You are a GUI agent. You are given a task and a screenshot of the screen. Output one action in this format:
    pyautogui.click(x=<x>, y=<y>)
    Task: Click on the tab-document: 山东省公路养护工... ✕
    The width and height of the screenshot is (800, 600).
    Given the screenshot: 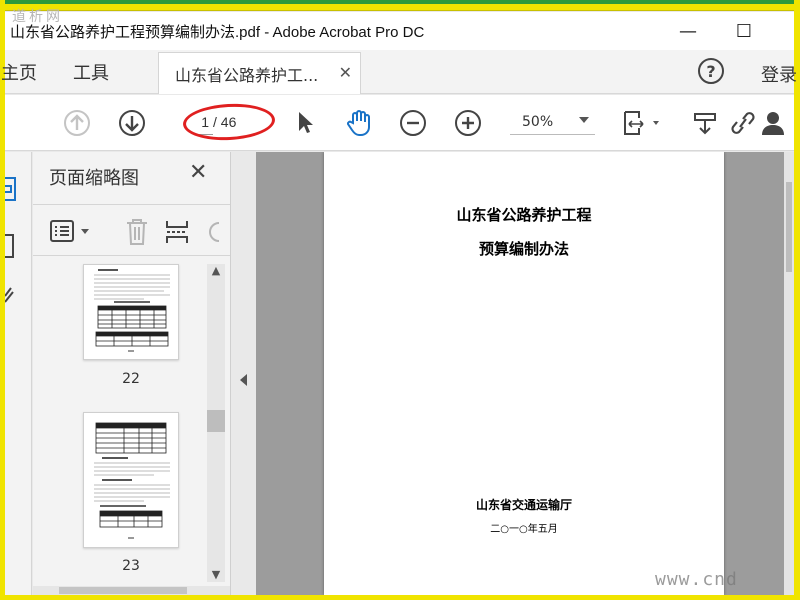 What is the action you would take?
    pyautogui.click(x=259, y=73)
    